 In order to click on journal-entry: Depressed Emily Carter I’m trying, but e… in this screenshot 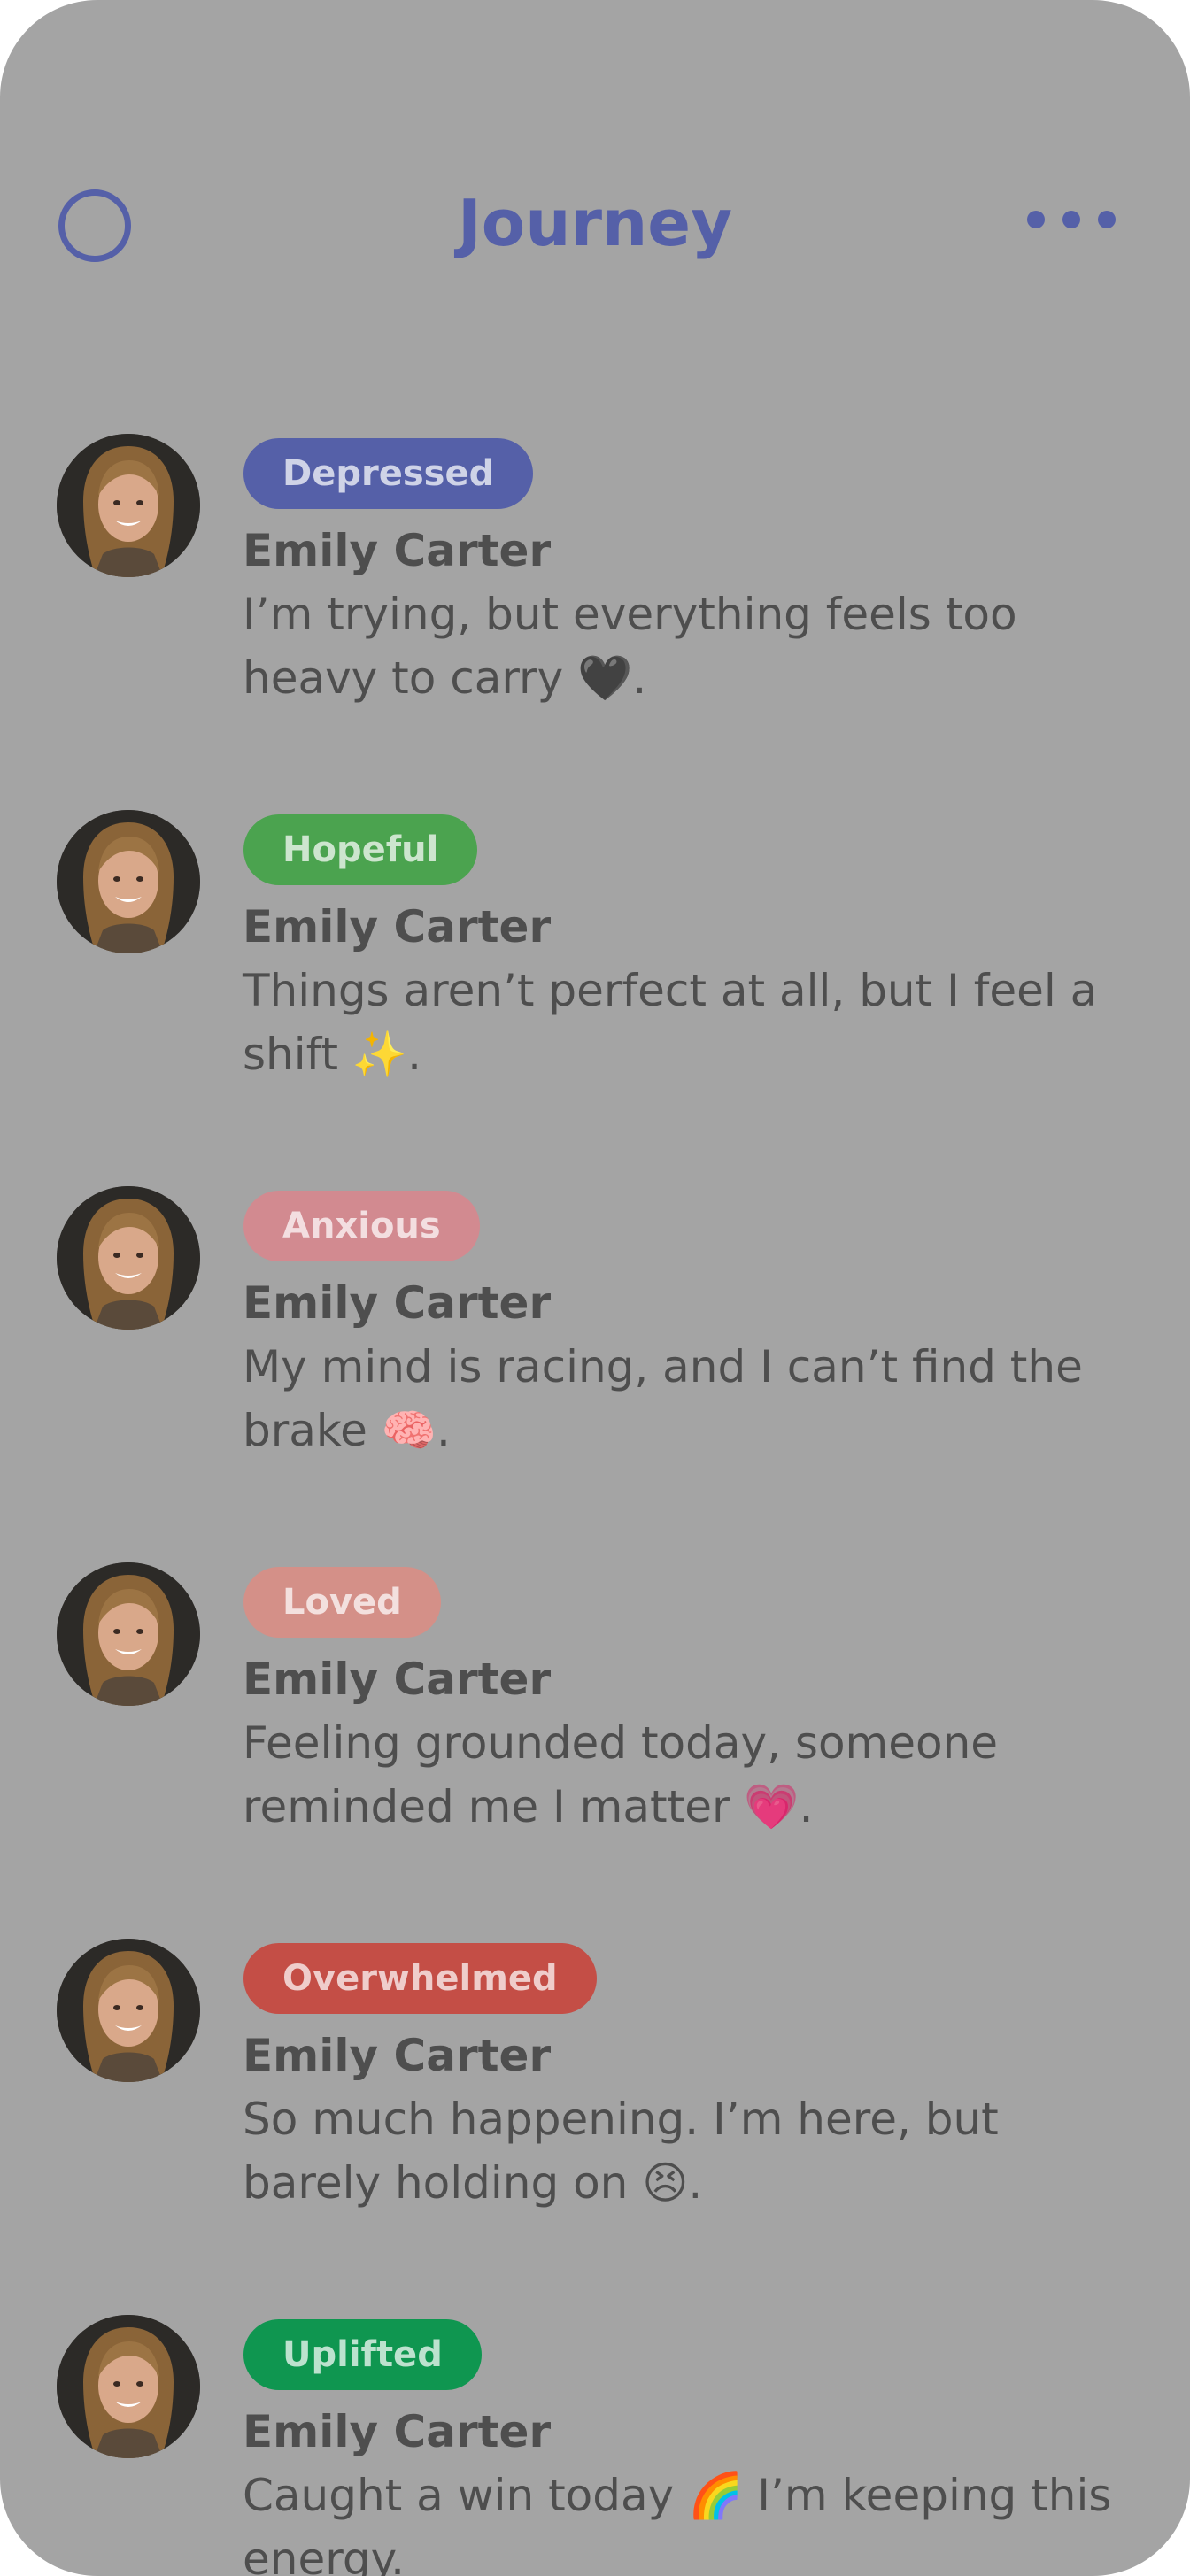, I will do `click(595, 622)`.